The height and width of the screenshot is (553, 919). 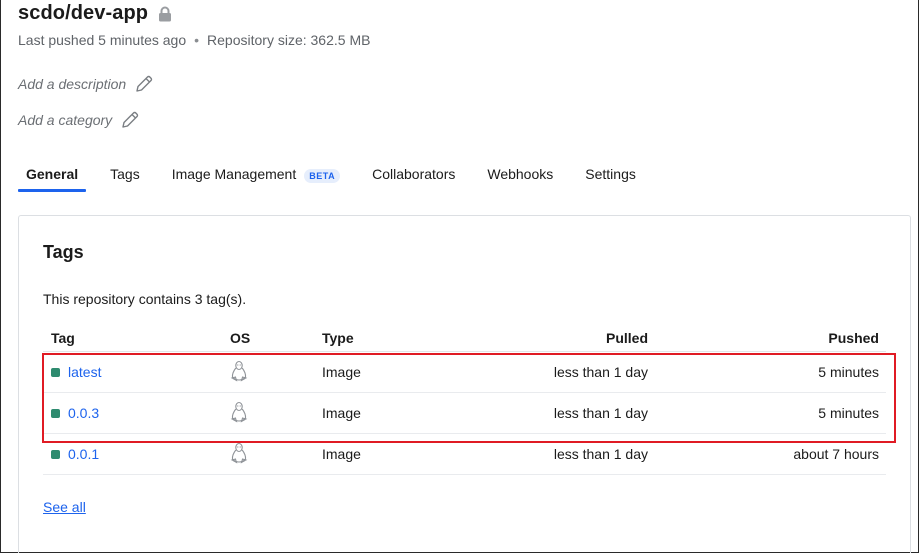 I want to click on add-description-label: Add a description, so click(x=72, y=84).